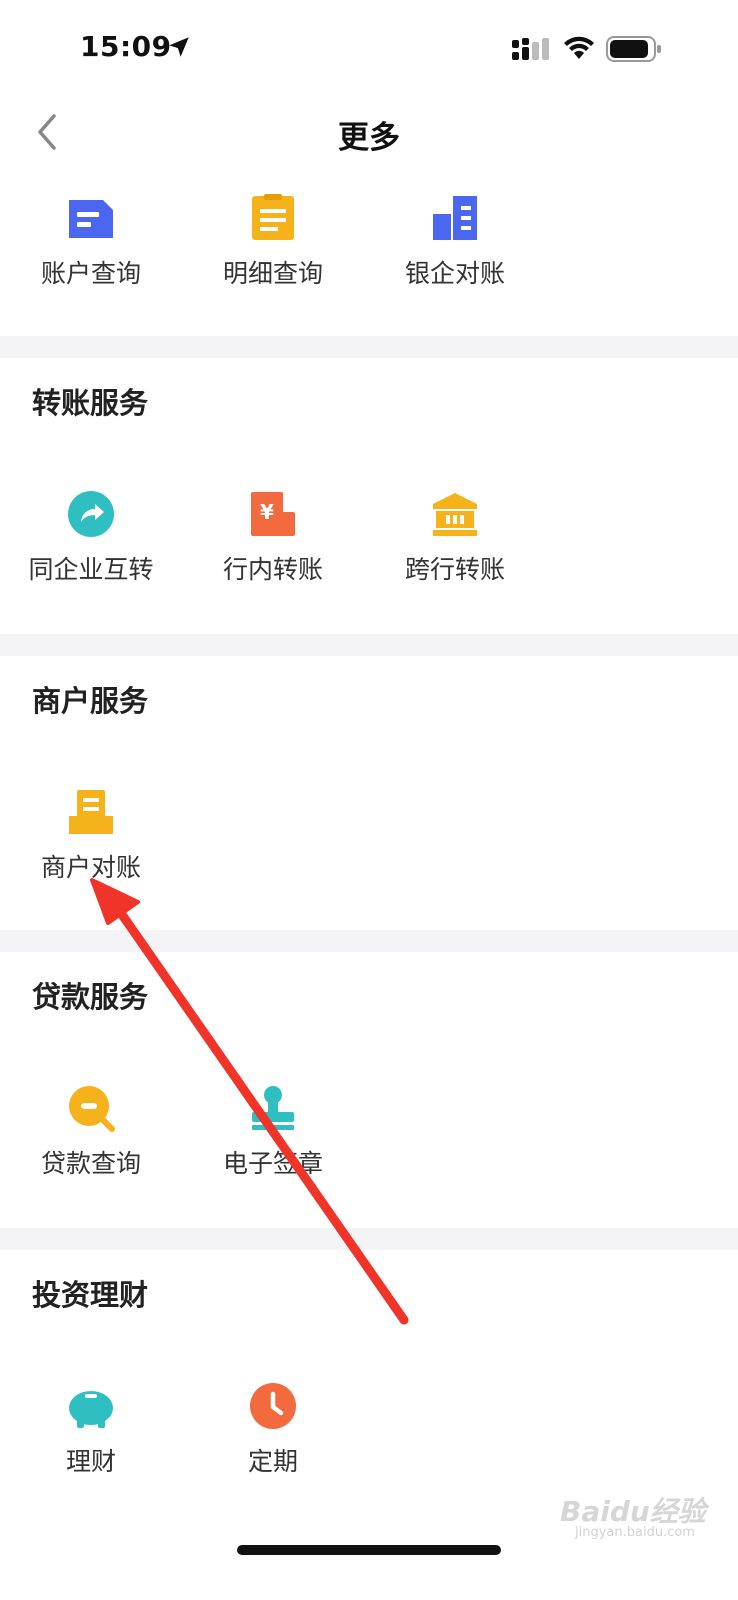 The width and height of the screenshot is (738, 1600). What do you see at coordinates (454, 569) in the screenshot?
I see `item-label: 跨行转账` at bounding box center [454, 569].